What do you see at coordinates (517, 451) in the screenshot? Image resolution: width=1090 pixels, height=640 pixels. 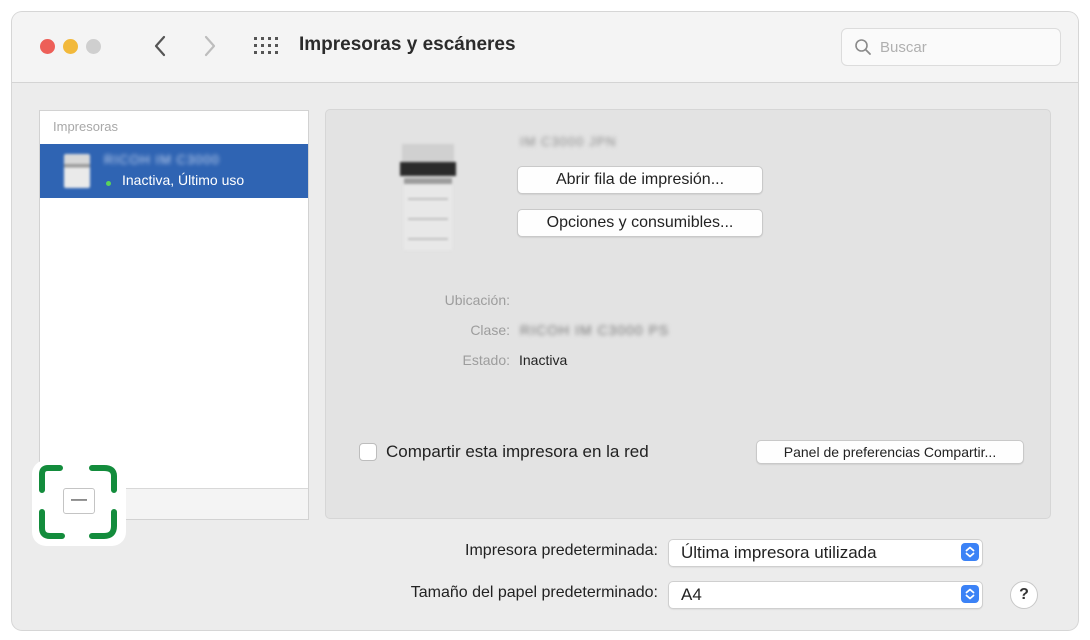 I see `share-printer-label: Compartir esta impresora en la red` at bounding box center [517, 451].